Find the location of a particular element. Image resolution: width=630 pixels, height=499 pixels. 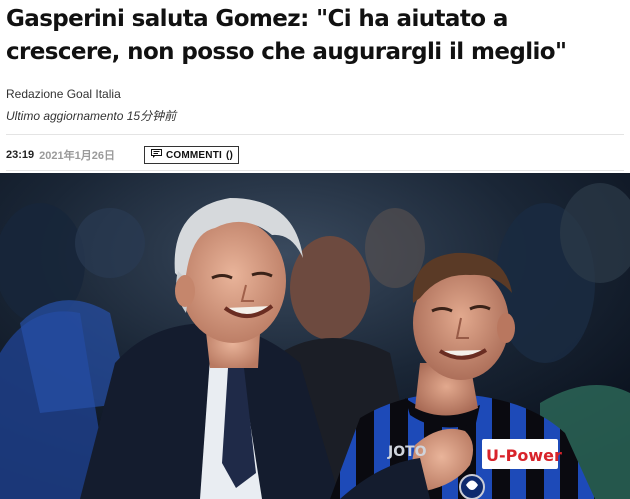

article-date: 2021年1月26日 is located at coordinates (77, 156).